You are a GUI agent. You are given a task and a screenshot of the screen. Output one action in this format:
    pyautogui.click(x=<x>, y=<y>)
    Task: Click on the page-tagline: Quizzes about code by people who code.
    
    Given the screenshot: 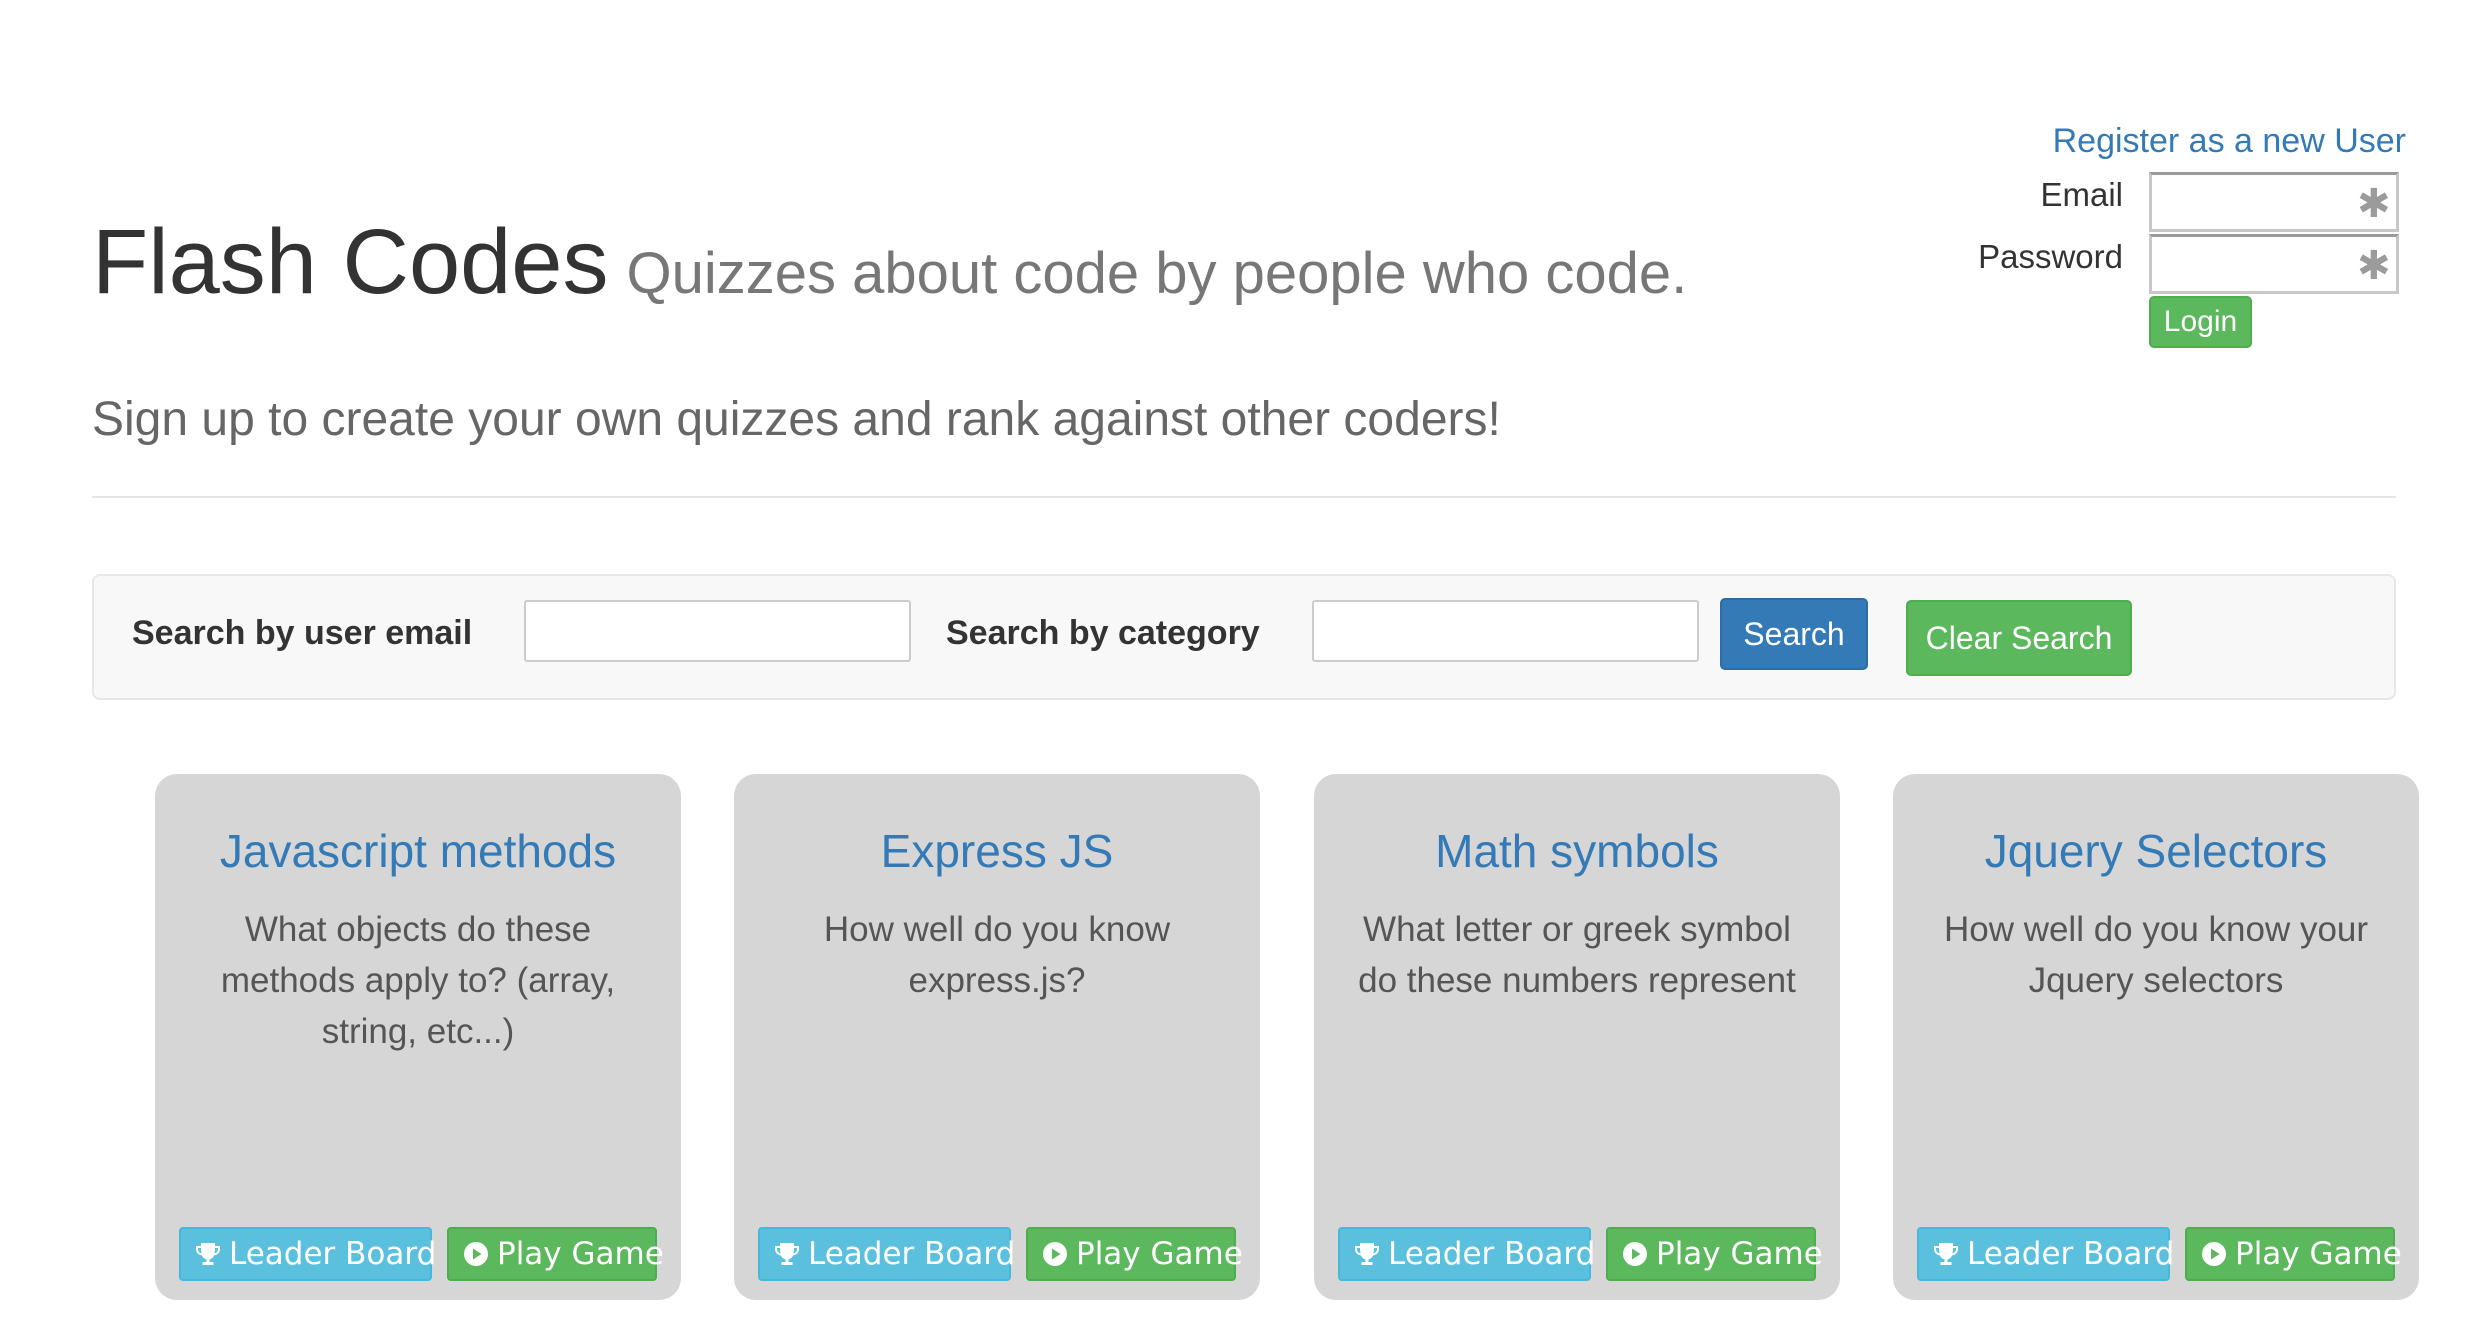 What is the action you would take?
    pyautogui.click(x=1157, y=273)
    